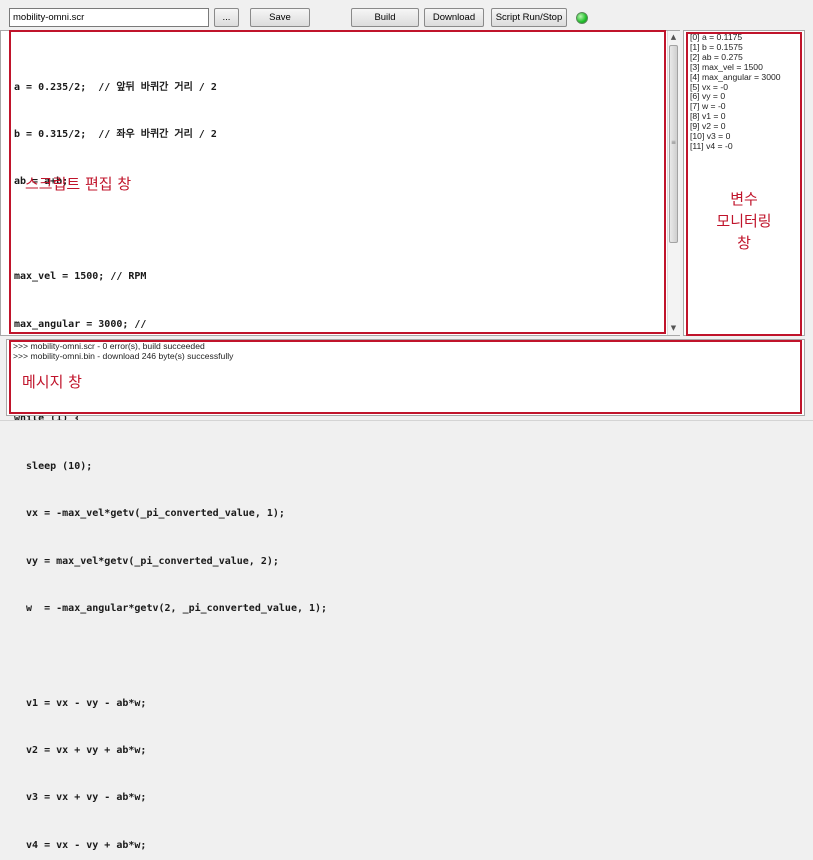 The width and height of the screenshot is (813, 860). Describe the element at coordinates (582, 18) in the screenshot. I see `run-status-led-icon` at that location.